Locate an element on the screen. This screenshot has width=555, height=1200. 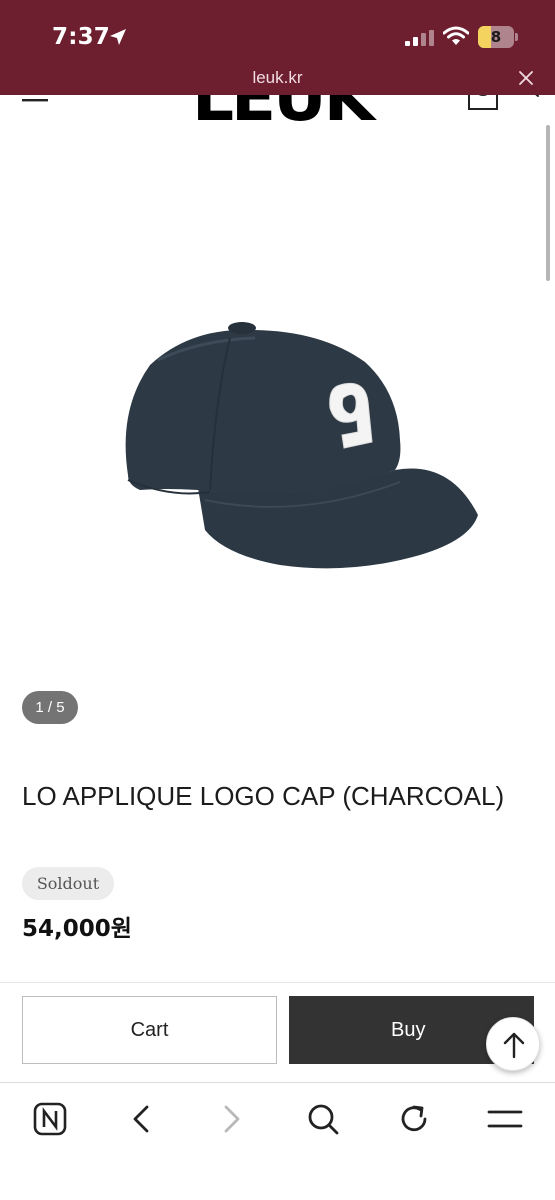
image-counter: 1 / 5 is located at coordinates (50, 707).